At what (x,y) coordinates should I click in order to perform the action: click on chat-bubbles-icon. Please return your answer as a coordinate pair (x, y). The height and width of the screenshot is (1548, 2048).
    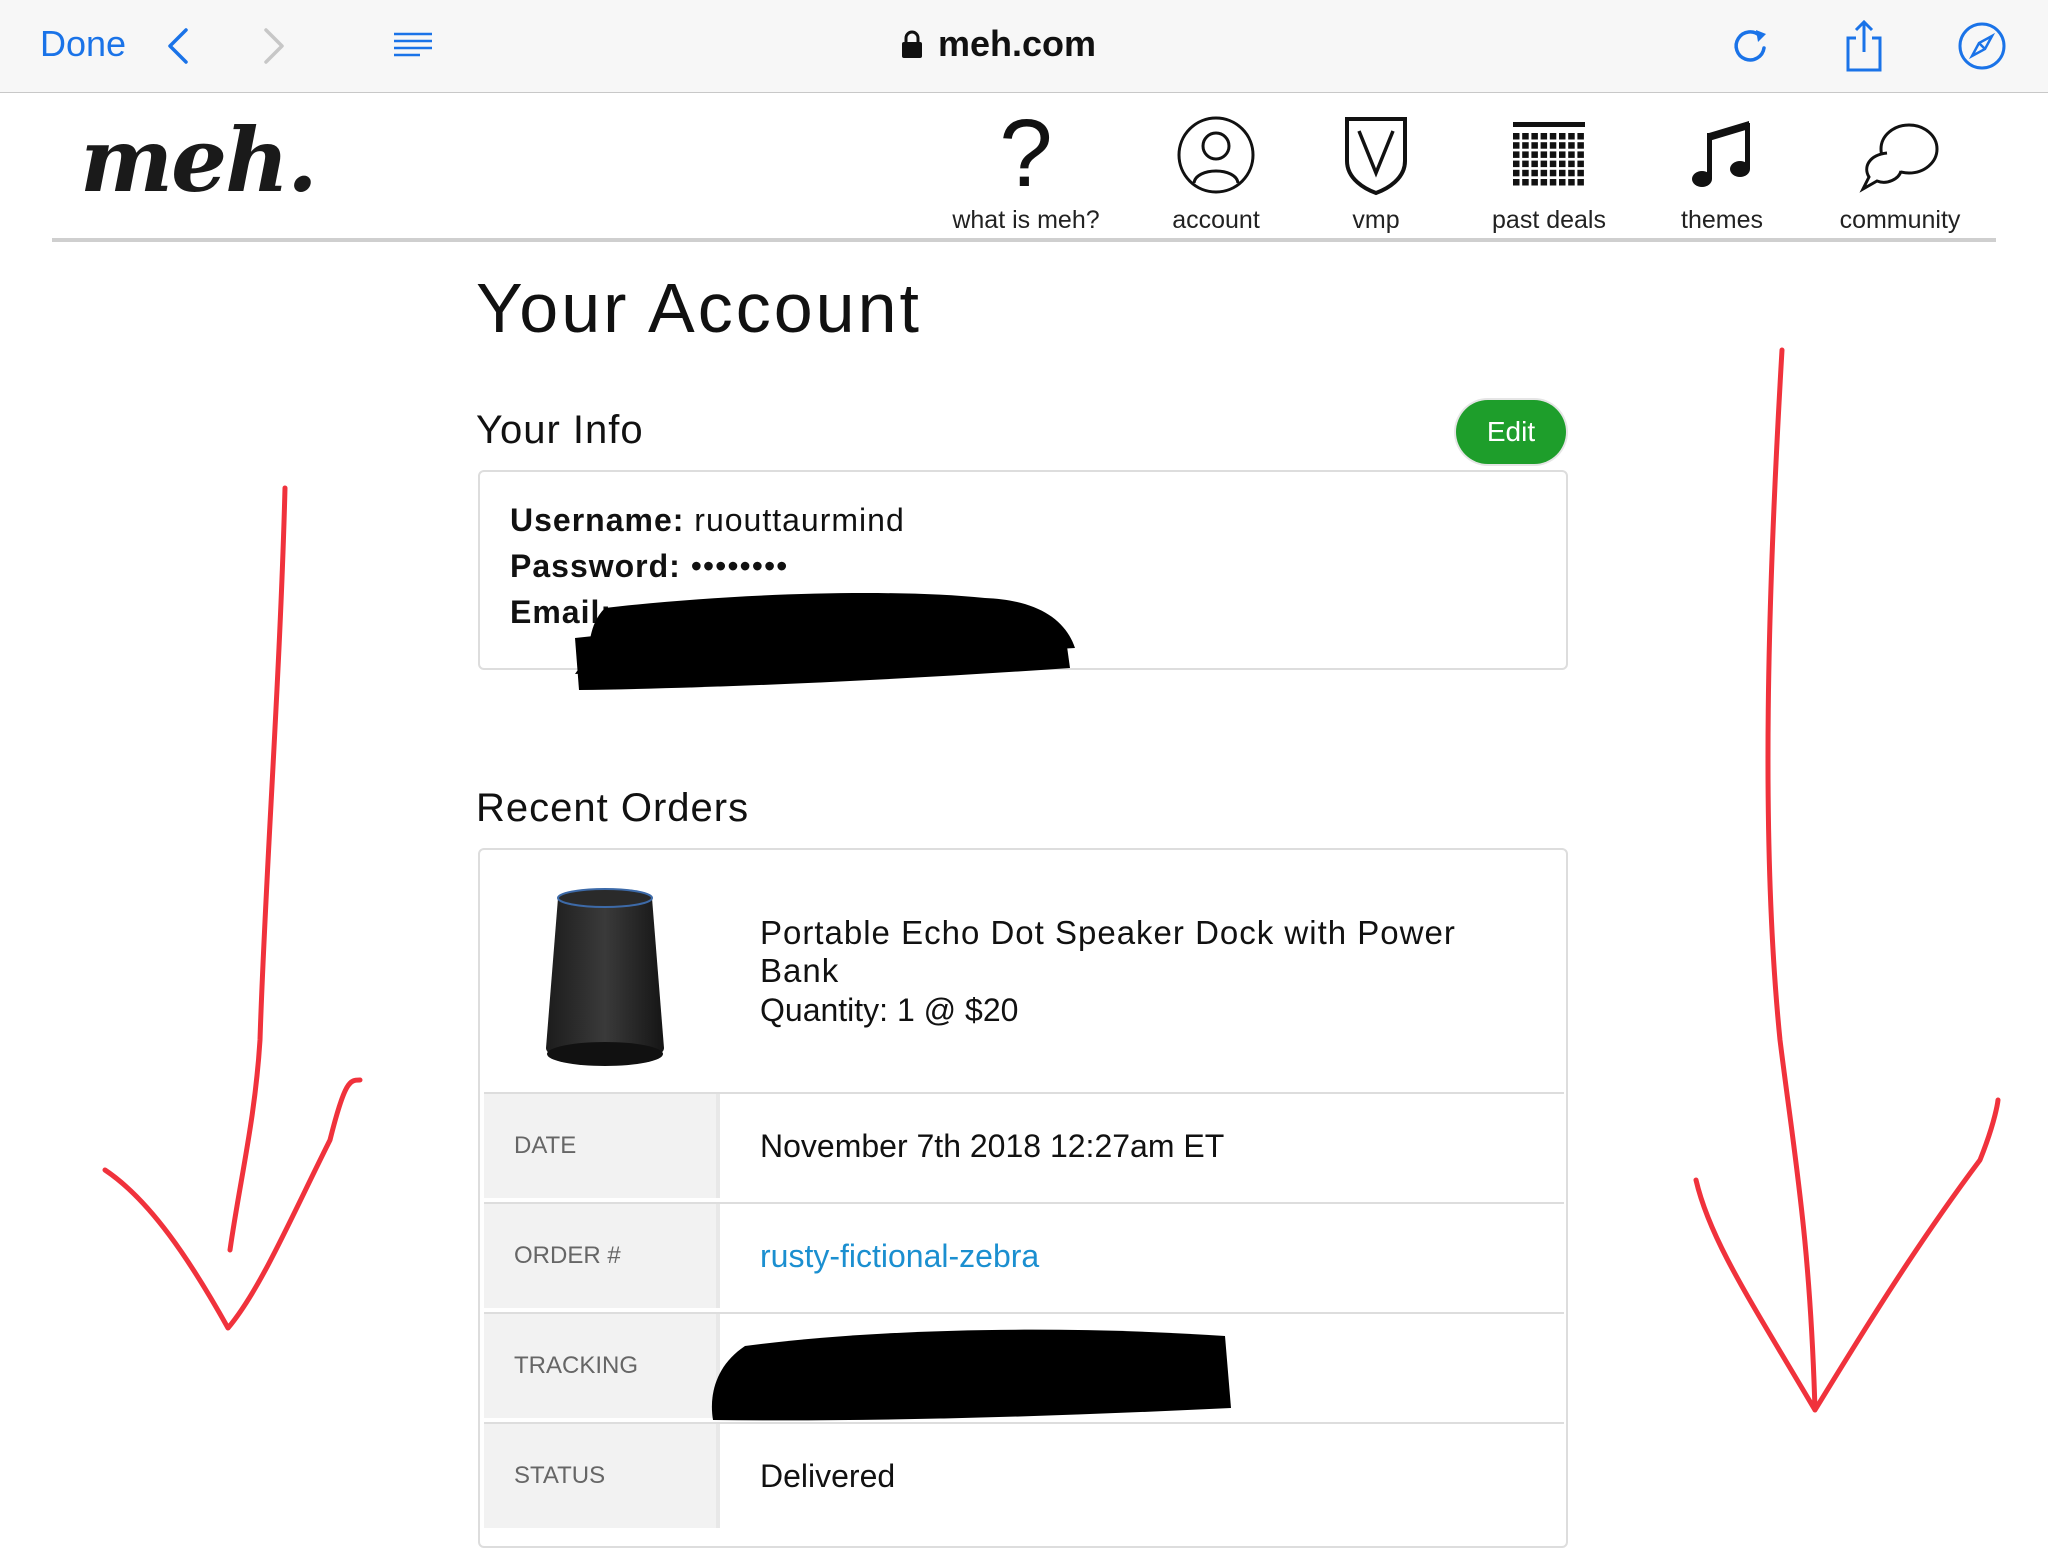
    Looking at the image, I should click on (1900, 155).